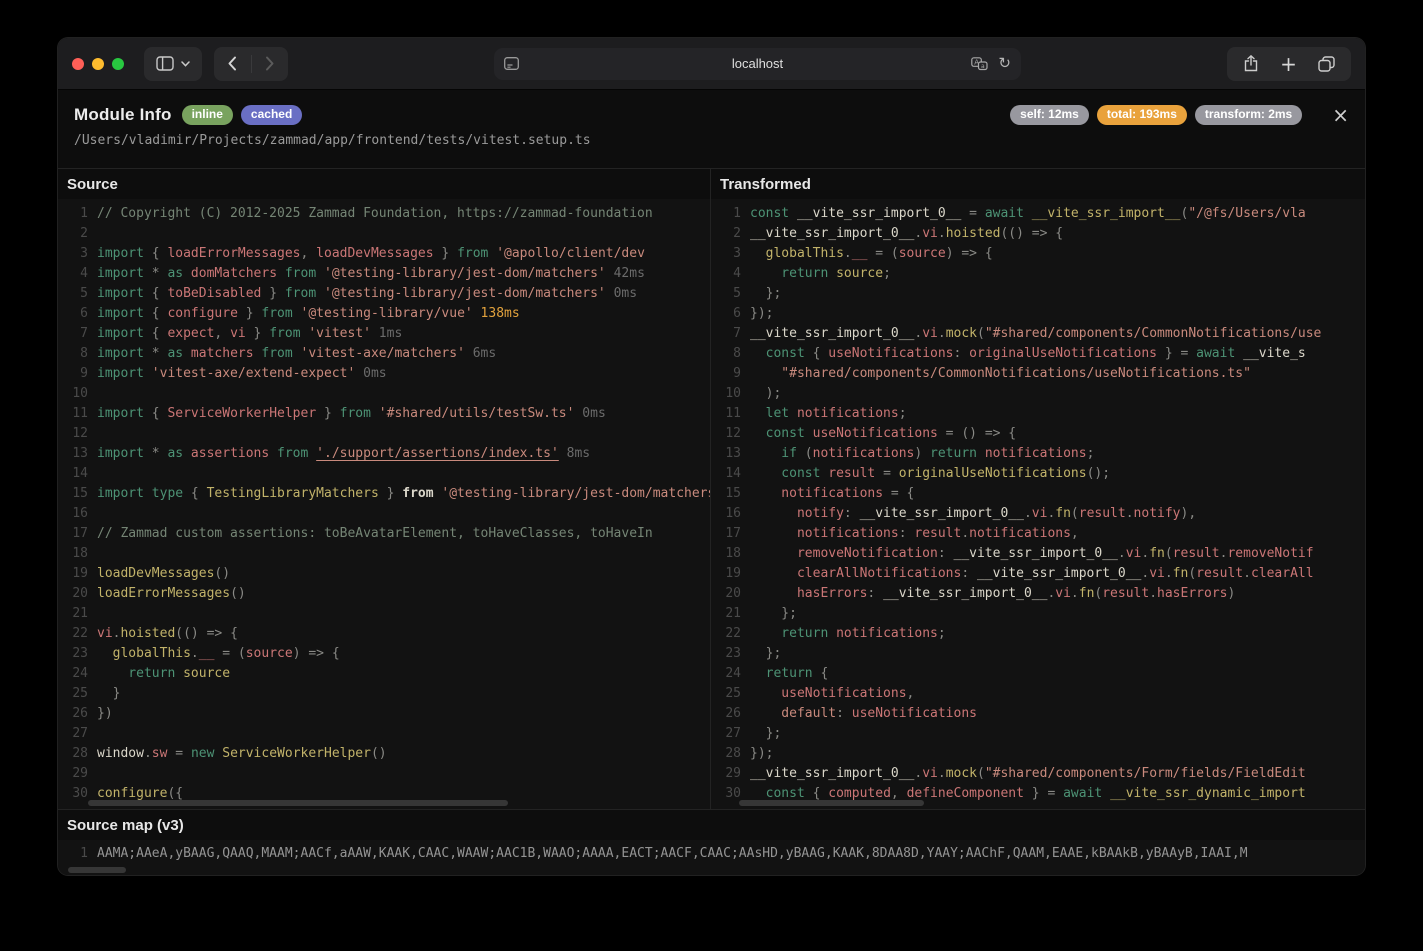 Image resolution: width=1423 pixels, height=951 pixels. Describe the element at coordinates (1038, 274) in the screenshot. I see `code-line: 4 return source;` at that location.